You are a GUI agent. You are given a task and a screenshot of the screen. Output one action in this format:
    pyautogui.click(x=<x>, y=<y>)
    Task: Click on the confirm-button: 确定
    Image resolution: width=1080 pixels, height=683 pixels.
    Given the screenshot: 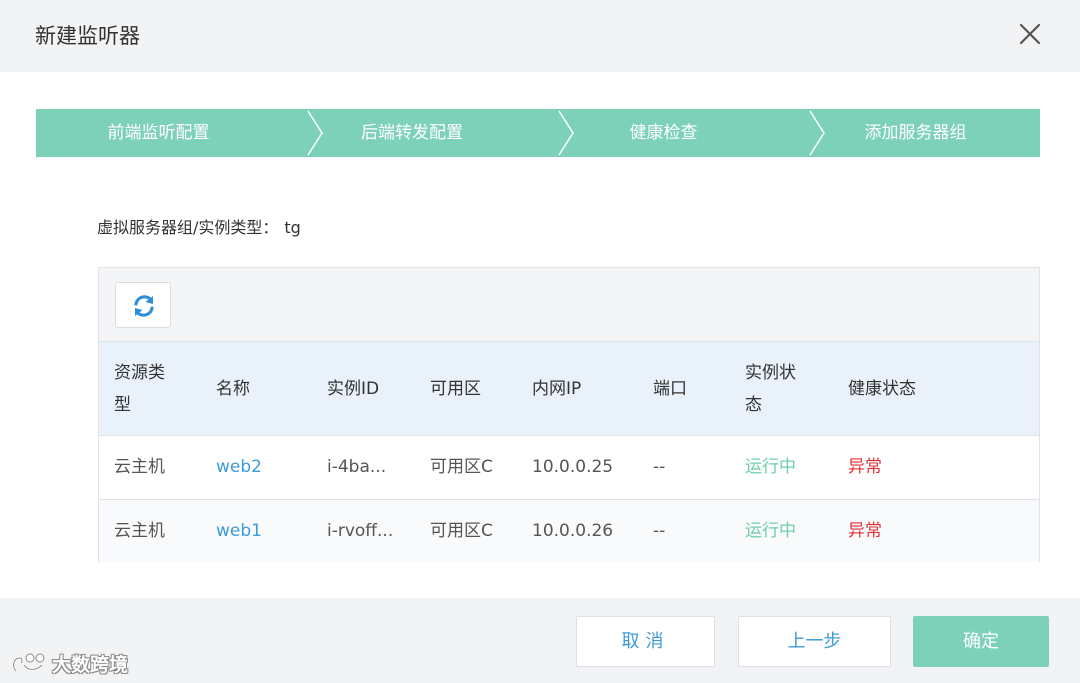 What is the action you would take?
    pyautogui.click(x=981, y=641)
    